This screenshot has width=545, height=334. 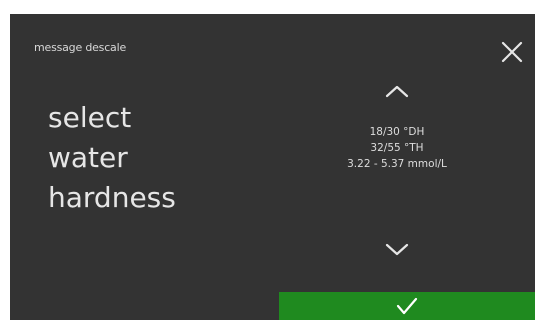 What do you see at coordinates (88, 157) in the screenshot?
I see `instruction-line: water` at bounding box center [88, 157].